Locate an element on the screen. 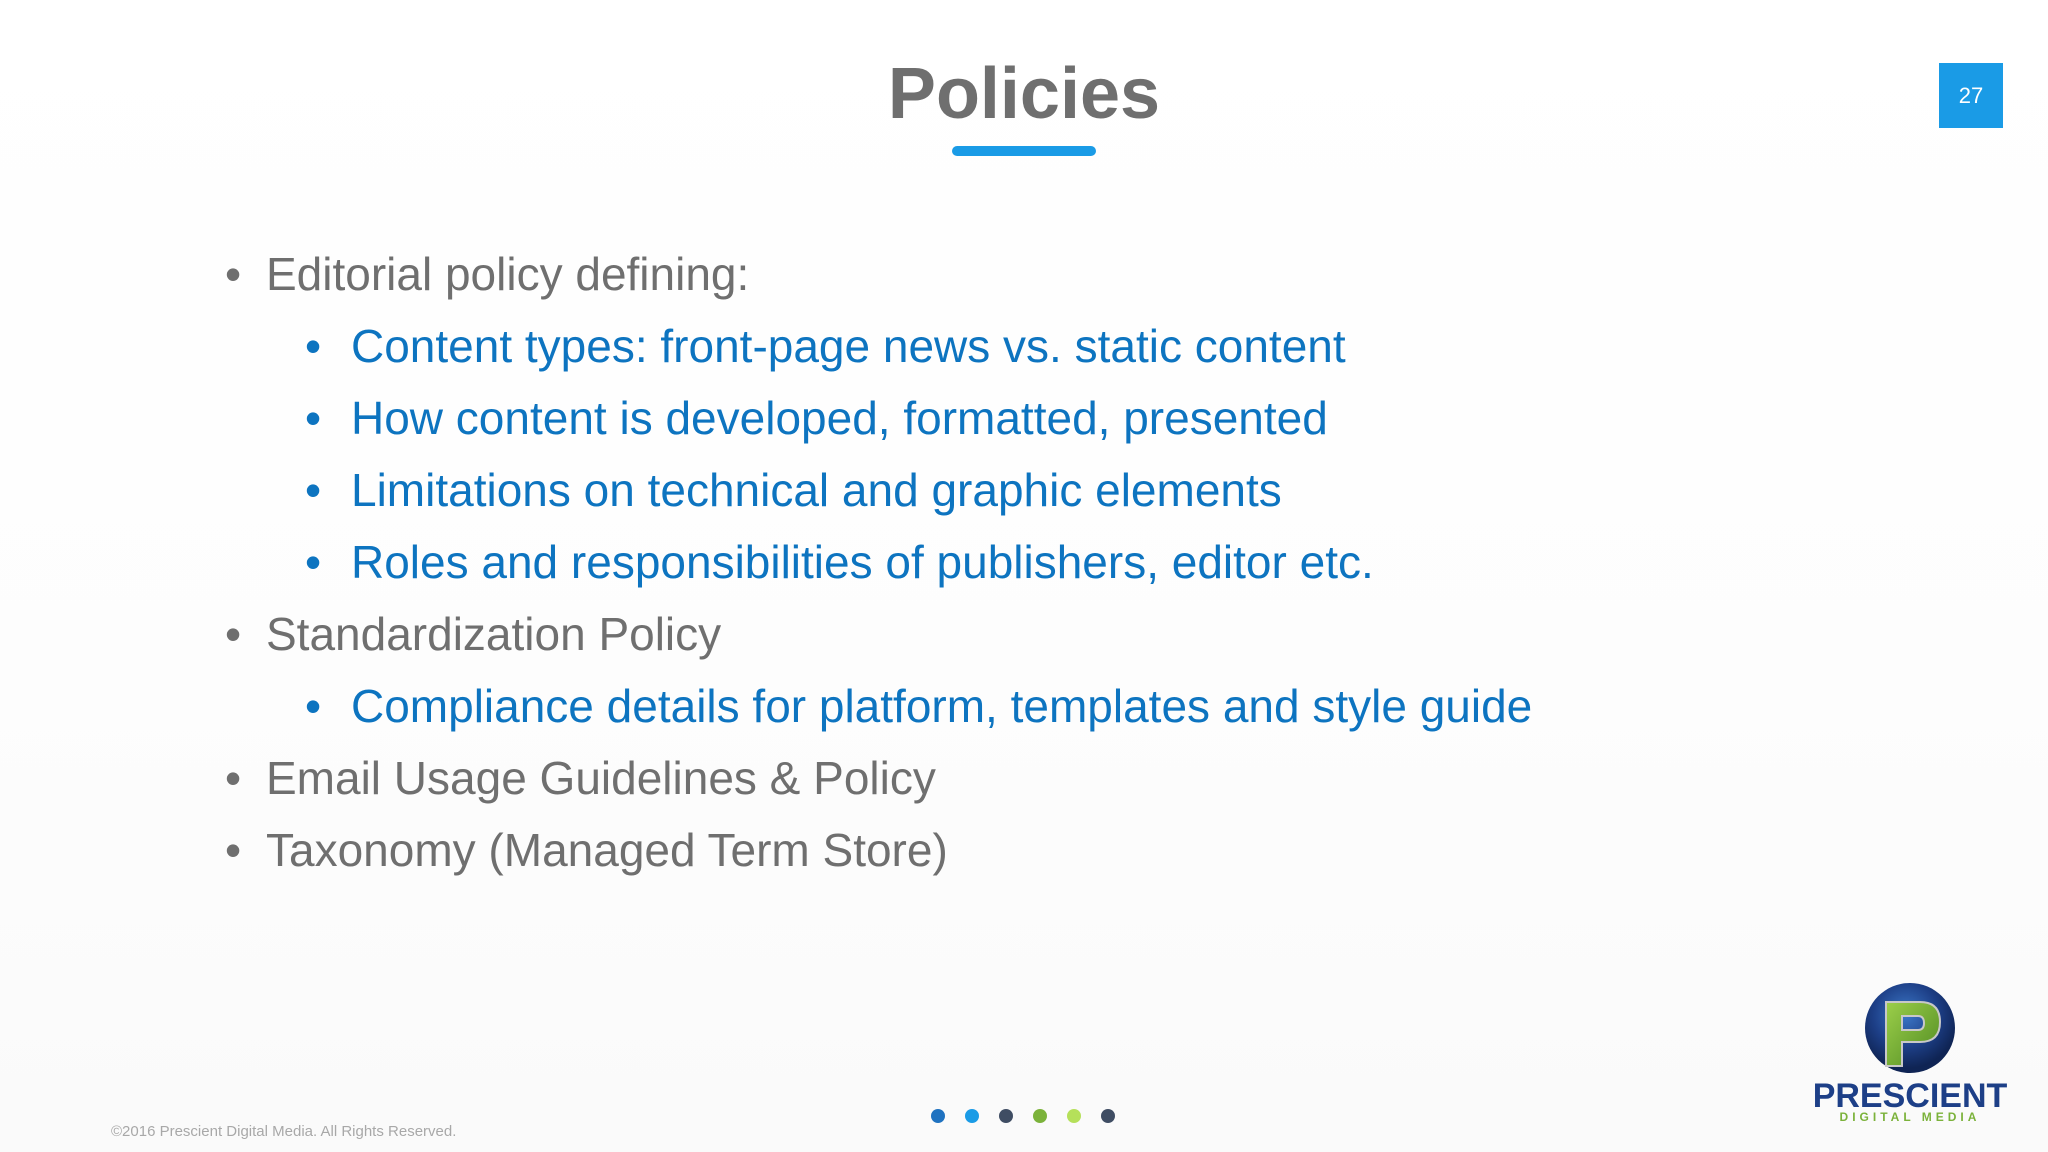 The height and width of the screenshot is (1152, 2048). logo-tagline: DIGITAL MEDIA is located at coordinates (1910, 1117).